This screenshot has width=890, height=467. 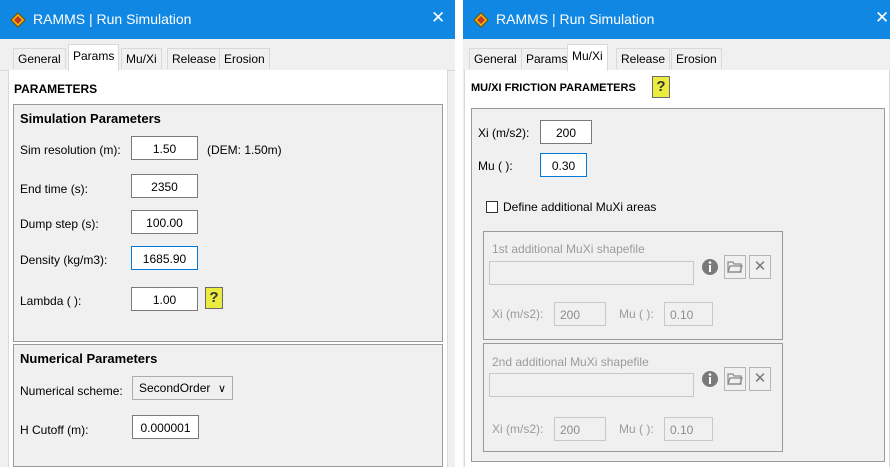 I want to click on group-title: Simulation Parameters, so click(x=90, y=118).